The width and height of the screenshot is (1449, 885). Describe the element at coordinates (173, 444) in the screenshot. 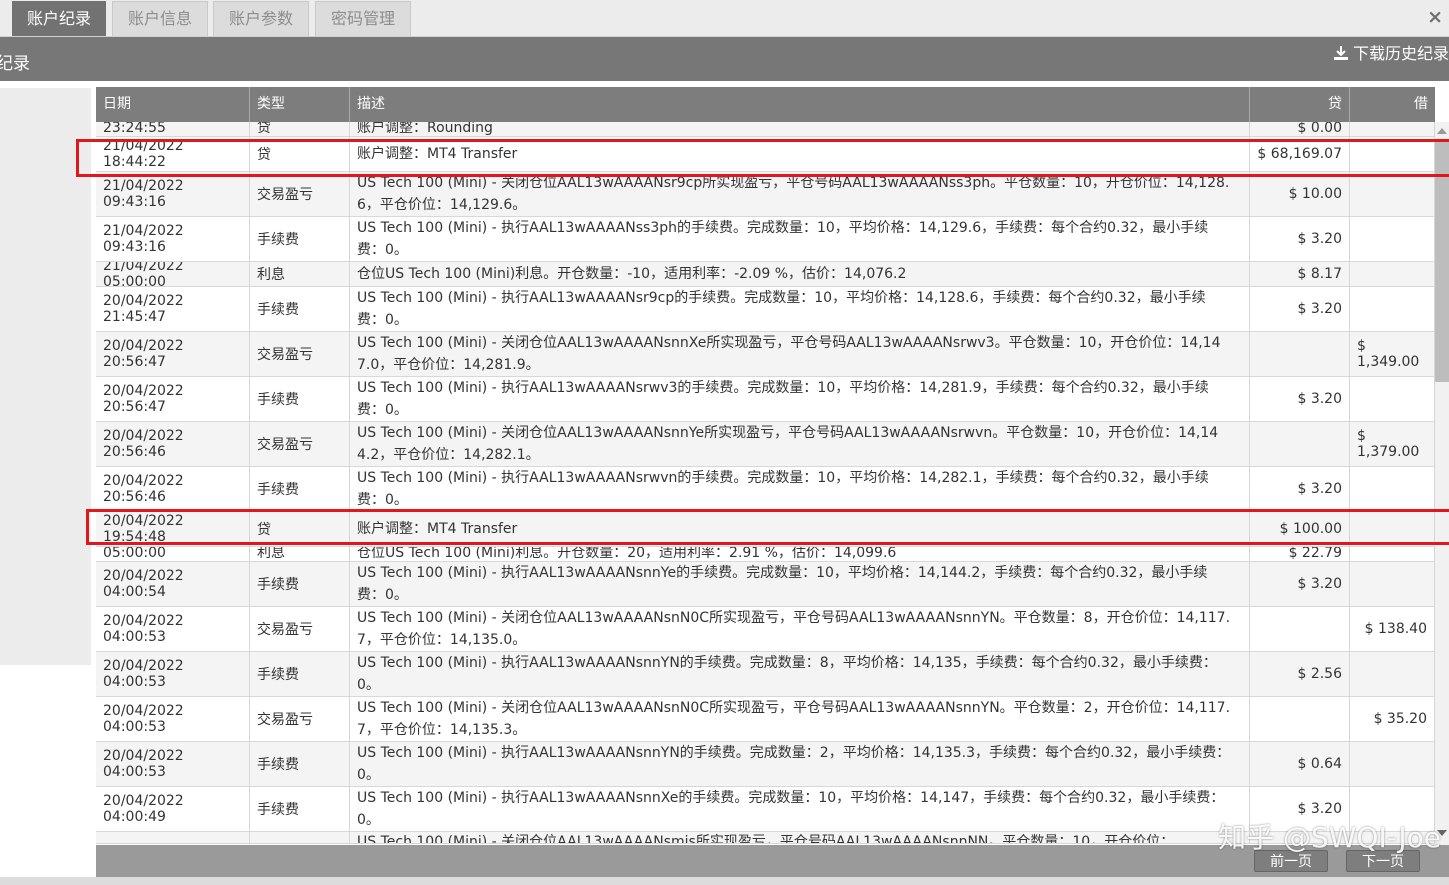

I see `cell-date: 20/04/2022 20:56:46` at that location.